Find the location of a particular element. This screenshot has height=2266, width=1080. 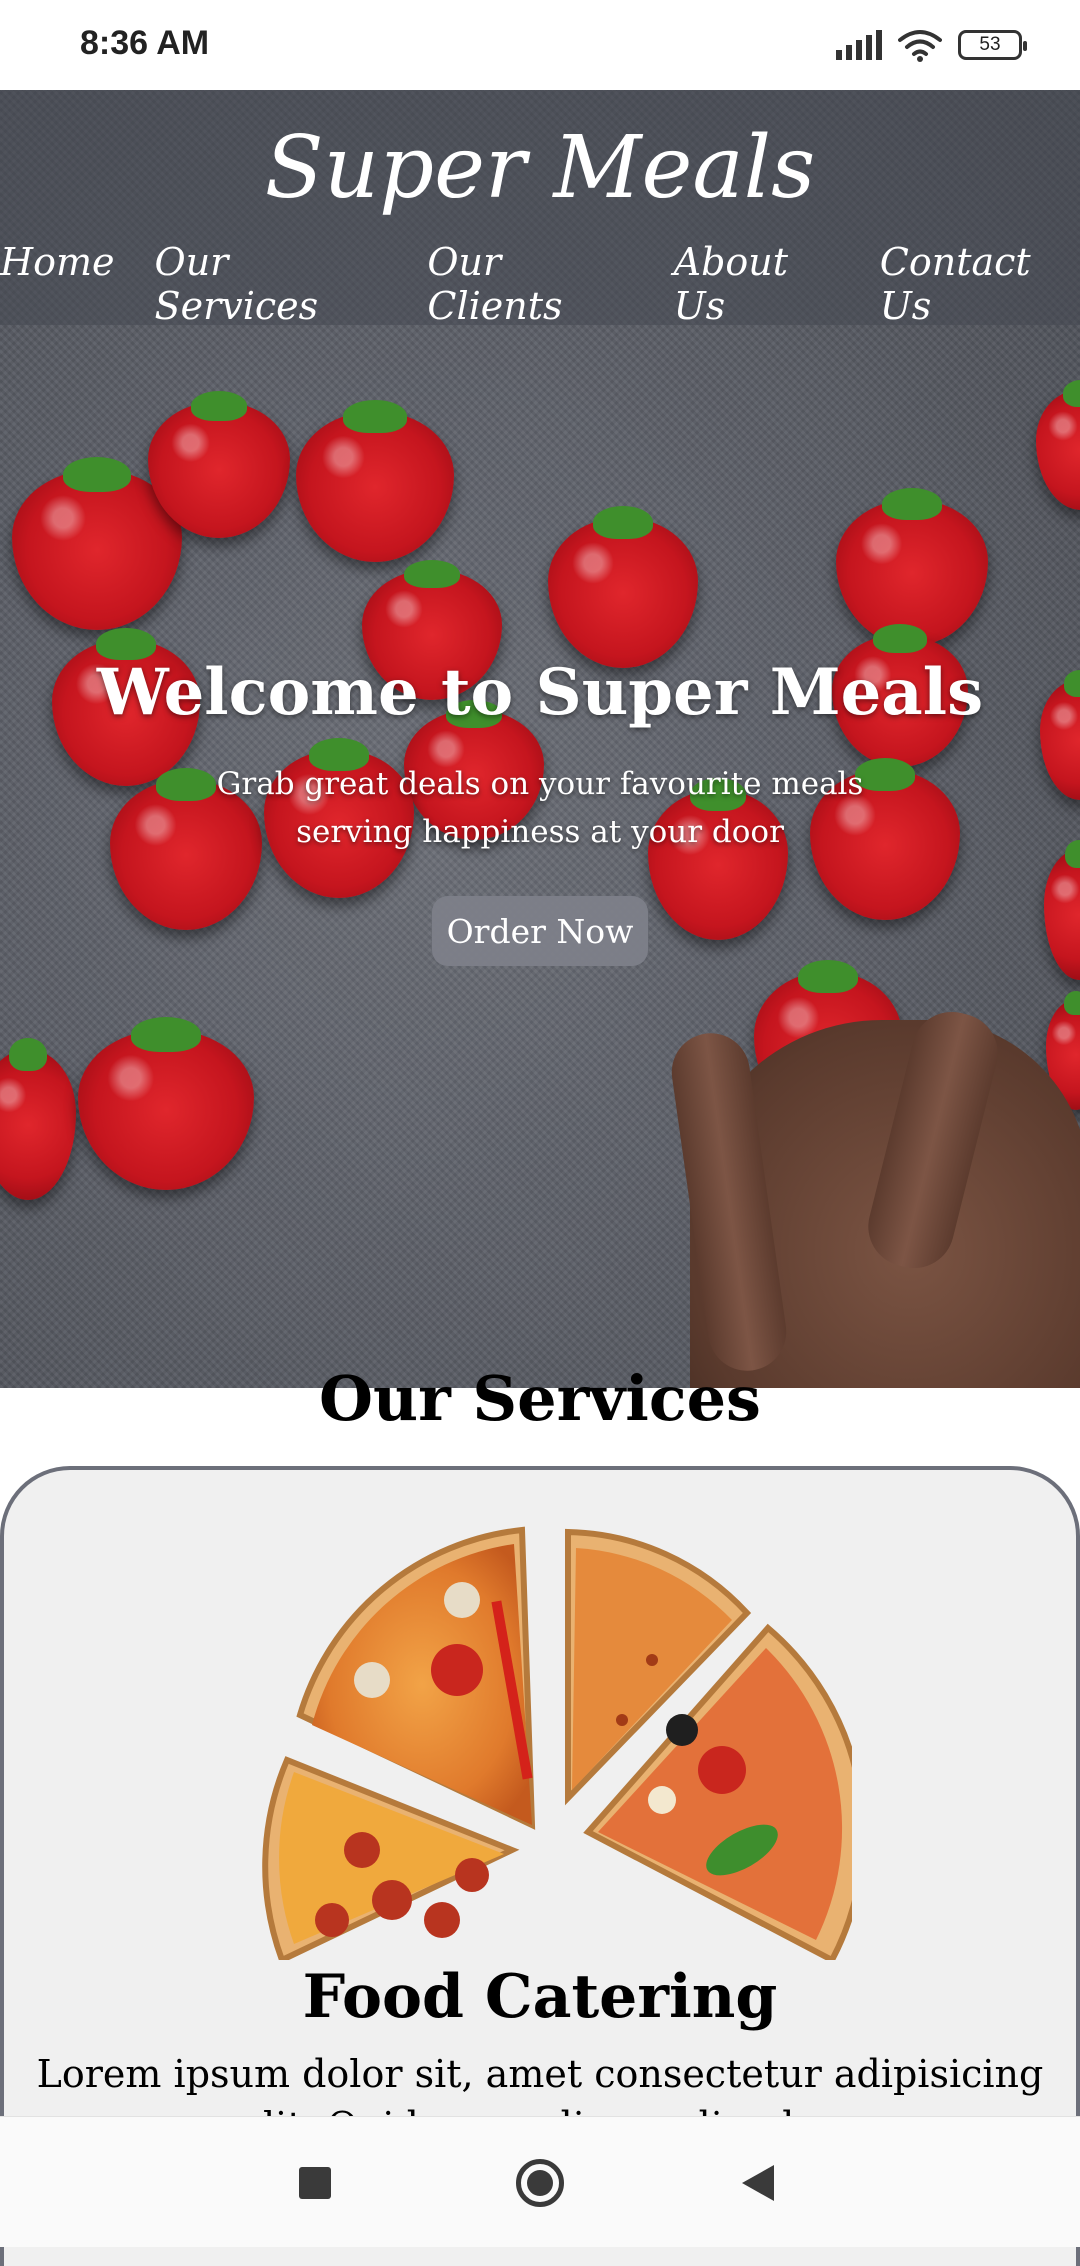

nav-about-us: About Us is located at coordinates (757, 284).